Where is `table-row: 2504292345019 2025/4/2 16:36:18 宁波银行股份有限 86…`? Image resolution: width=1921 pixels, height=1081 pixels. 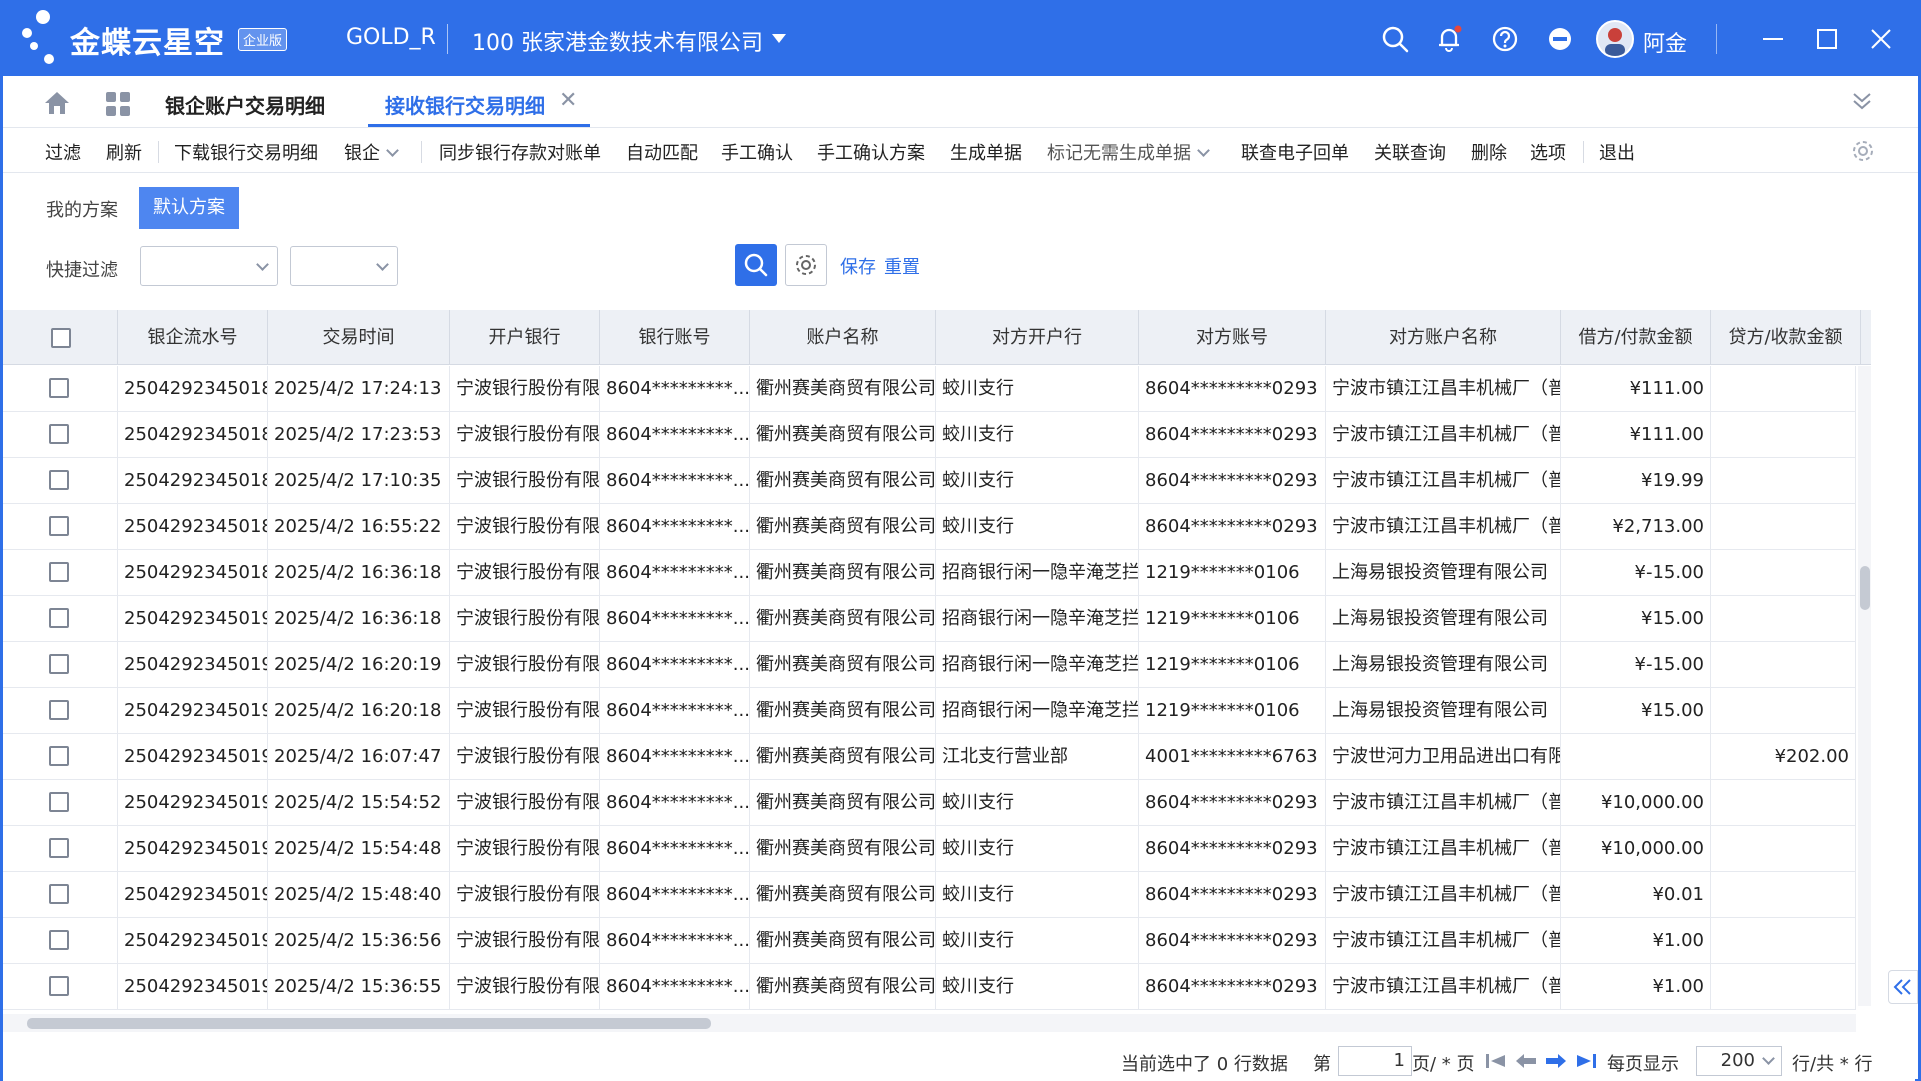
table-row: 2504292345019 2025/4/2 16:36:18 宁波银行股份有限 86… is located at coordinates (929, 619).